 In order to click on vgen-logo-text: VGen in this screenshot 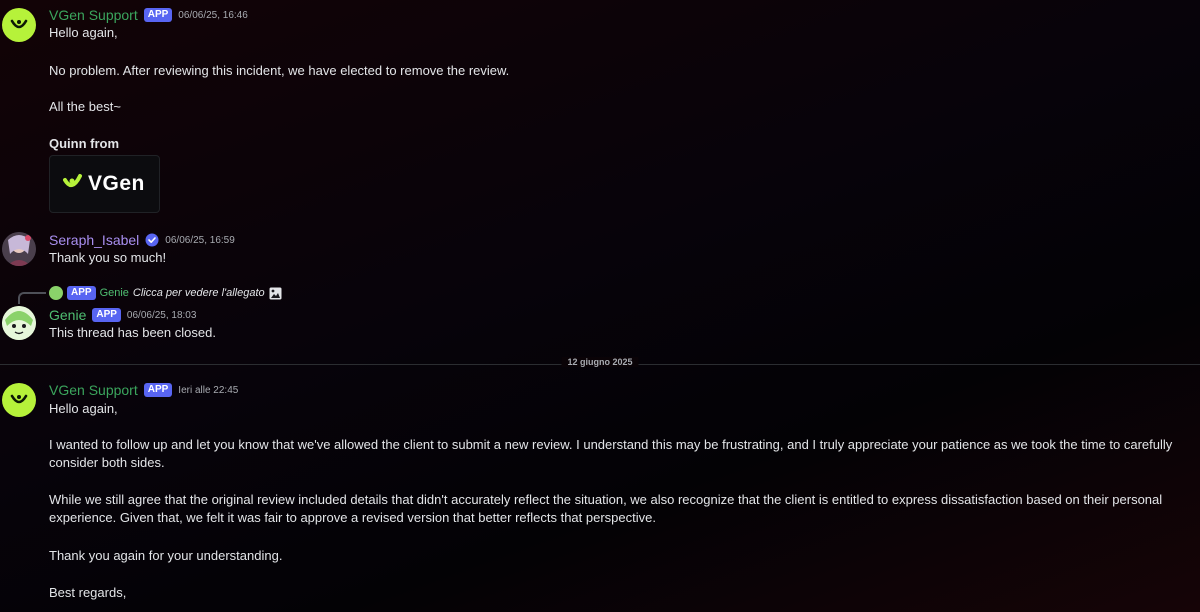, I will do `click(116, 183)`.